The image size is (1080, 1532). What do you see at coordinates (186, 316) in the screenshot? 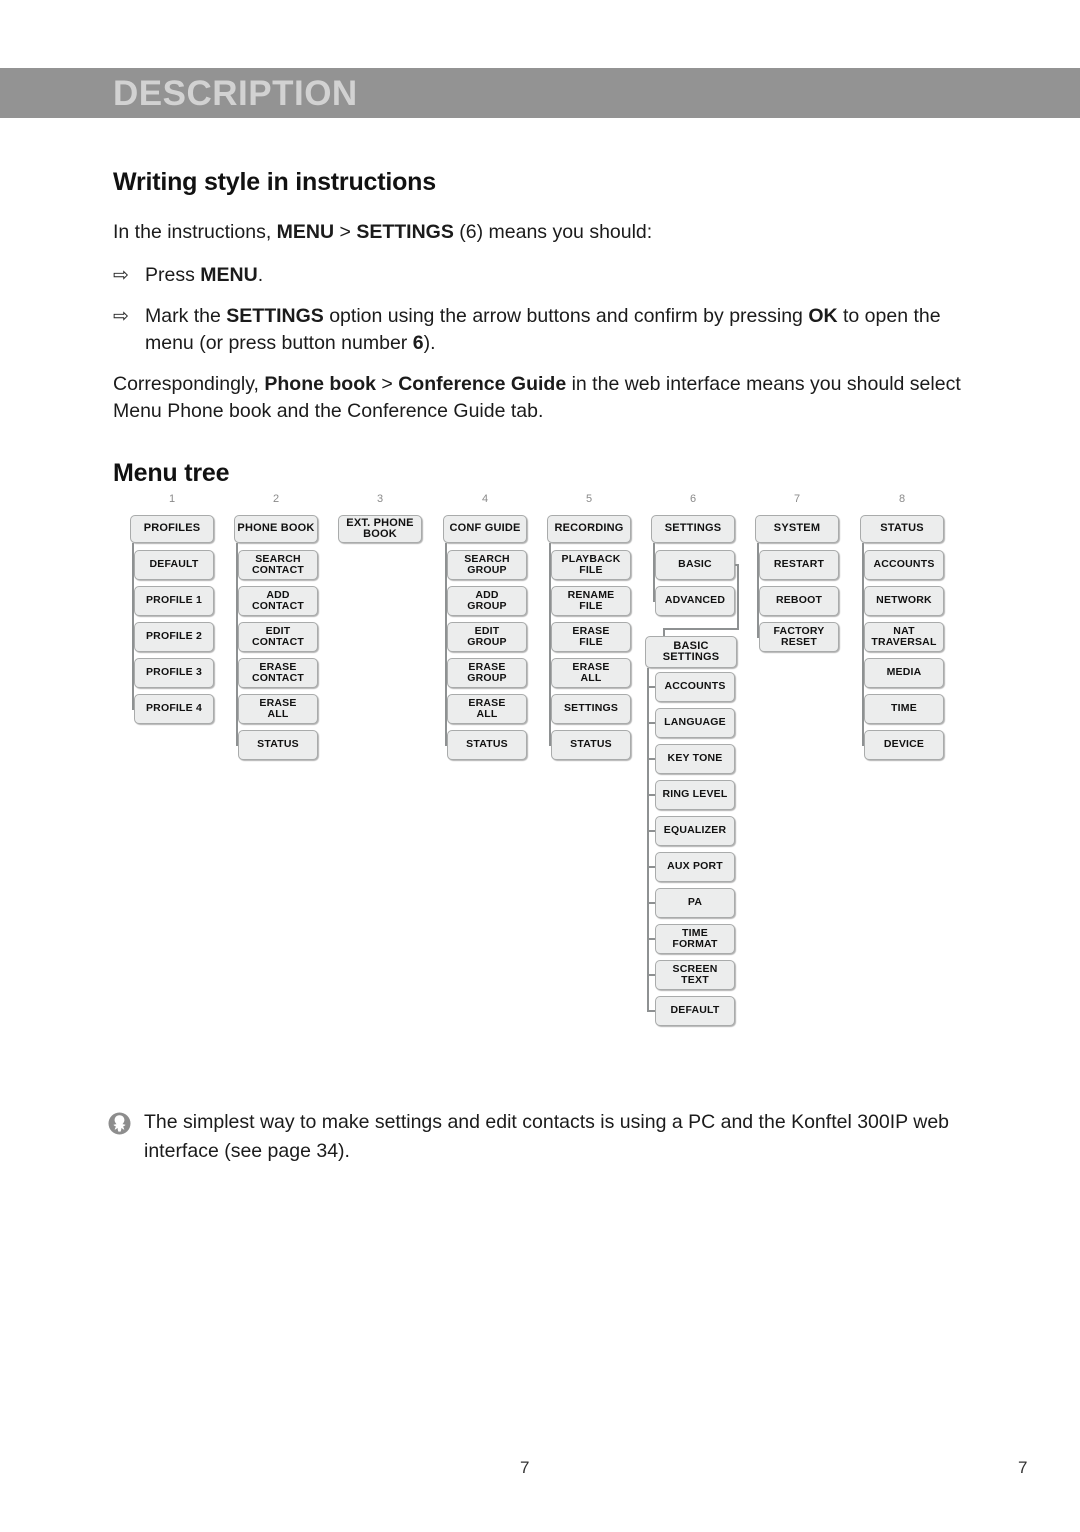
I see `bullet2-text-1: Mark the` at bounding box center [186, 316].